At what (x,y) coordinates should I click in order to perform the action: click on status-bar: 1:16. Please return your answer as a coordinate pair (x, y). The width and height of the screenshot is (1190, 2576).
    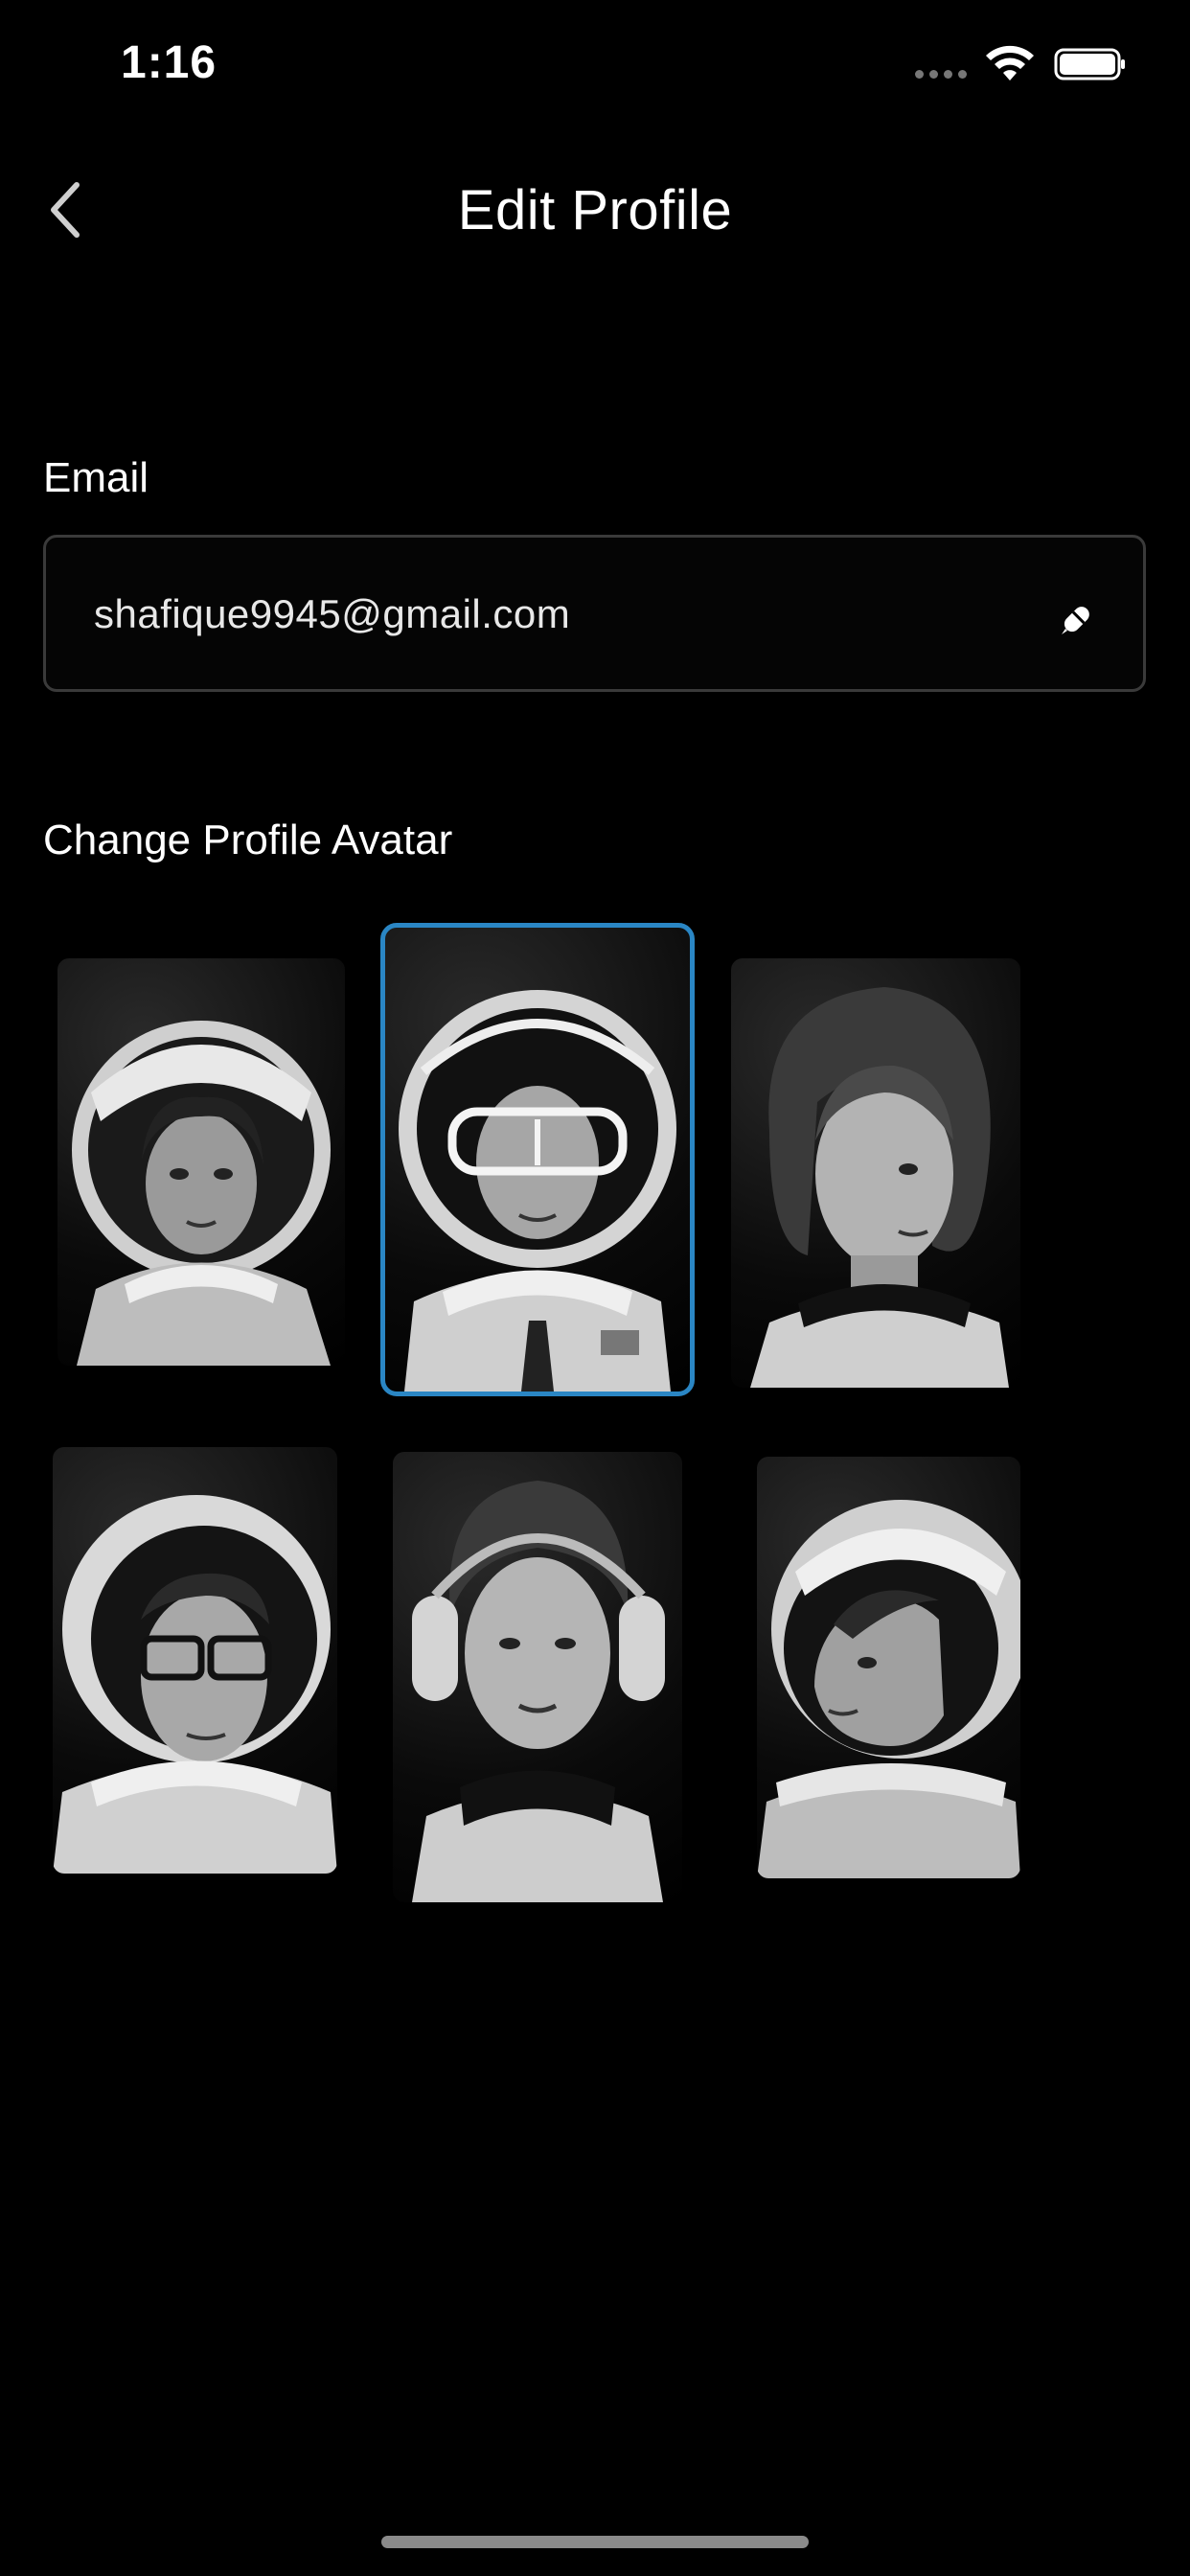
    Looking at the image, I should click on (595, 63).